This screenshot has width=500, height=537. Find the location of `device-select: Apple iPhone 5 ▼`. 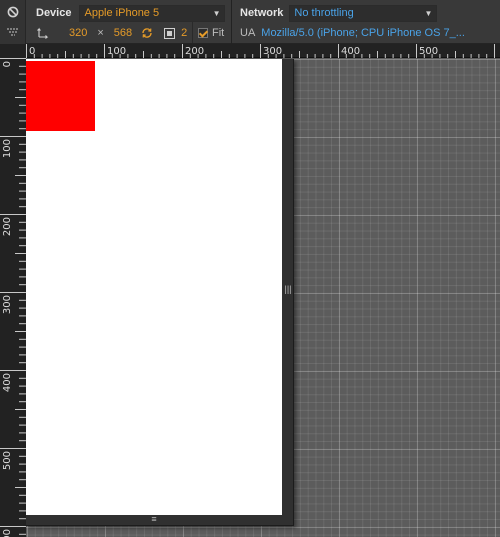

device-select: Apple iPhone 5 ▼ is located at coordinates (152, 13).